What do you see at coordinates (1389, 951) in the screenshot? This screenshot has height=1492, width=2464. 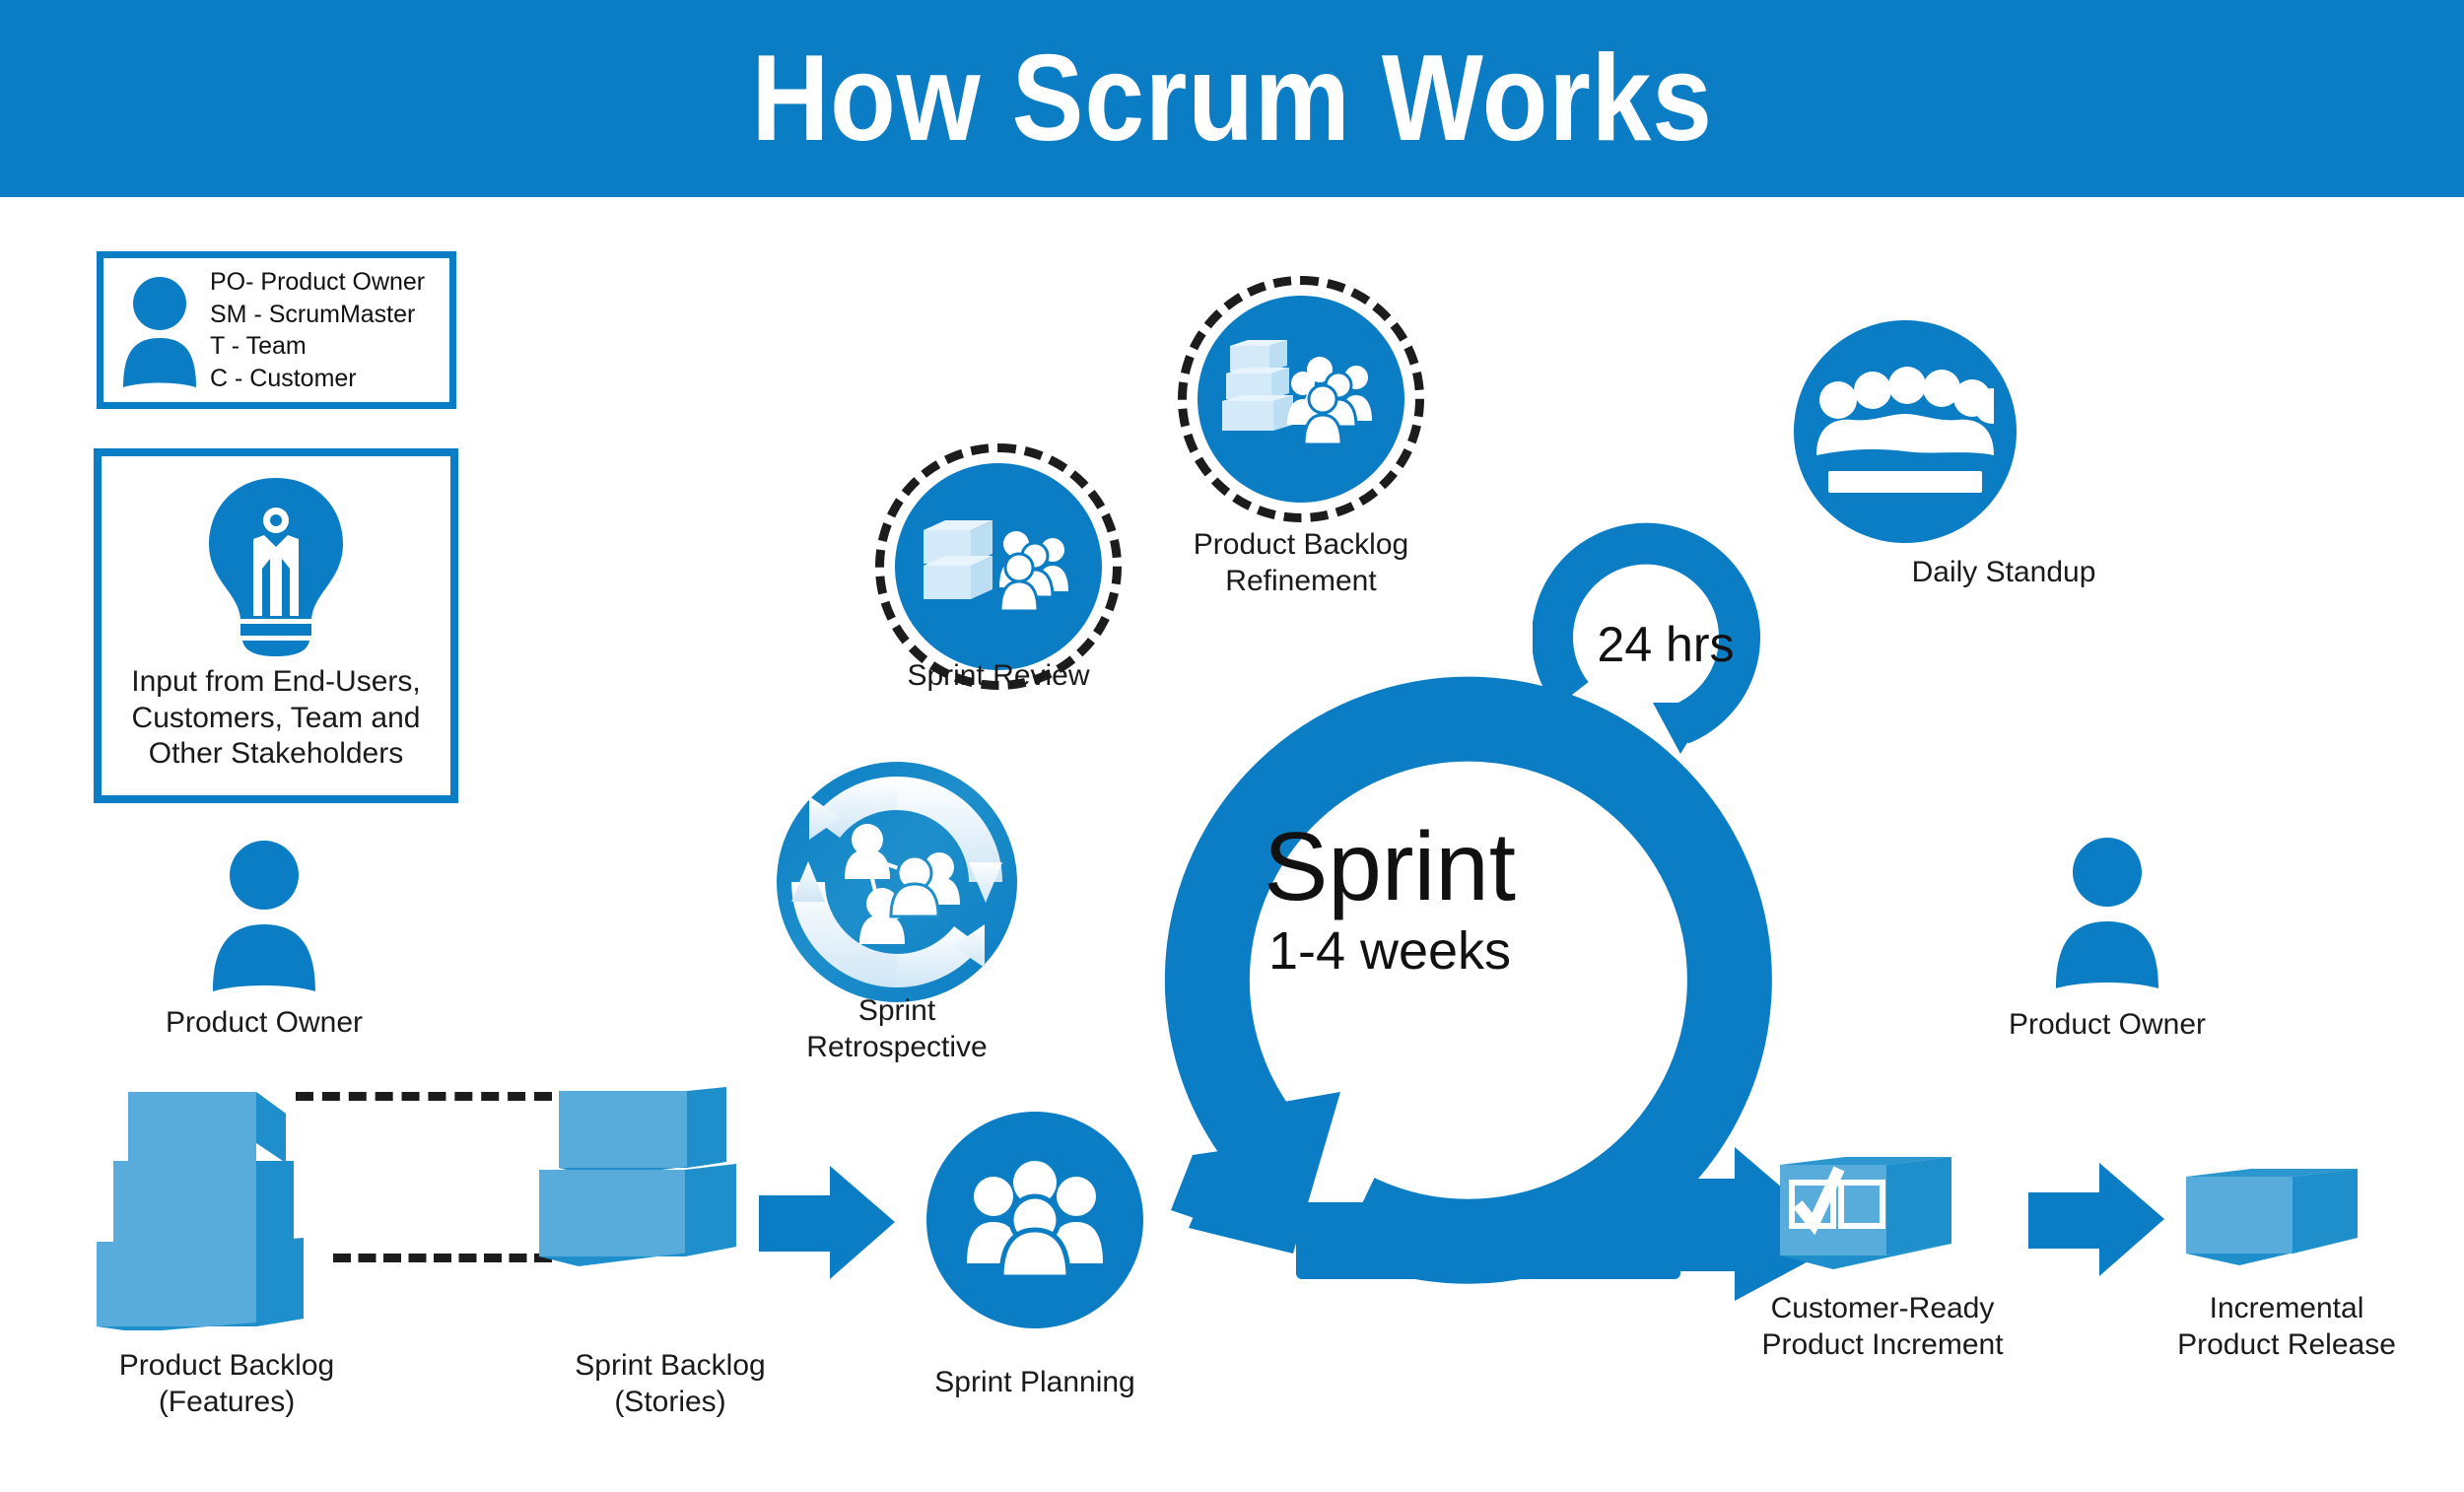 I see `sprint-duration: 1-4 weeks` at bounding box center [1389, 951].